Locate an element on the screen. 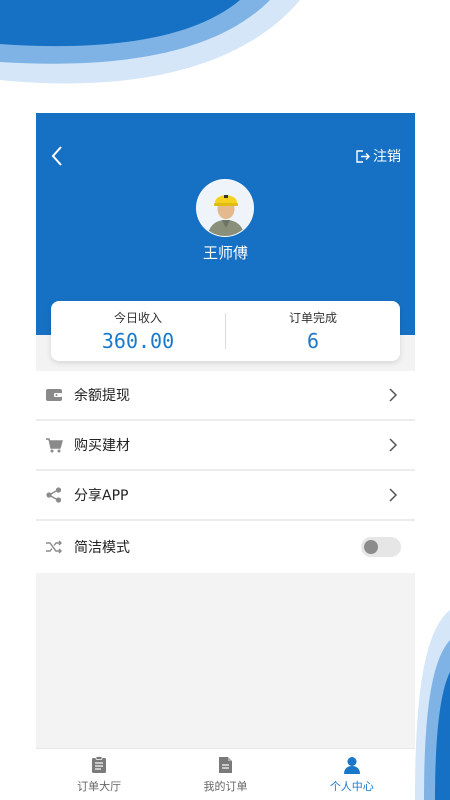  stat-orders: 订单完成 6 is located at coordinates (313, 331).